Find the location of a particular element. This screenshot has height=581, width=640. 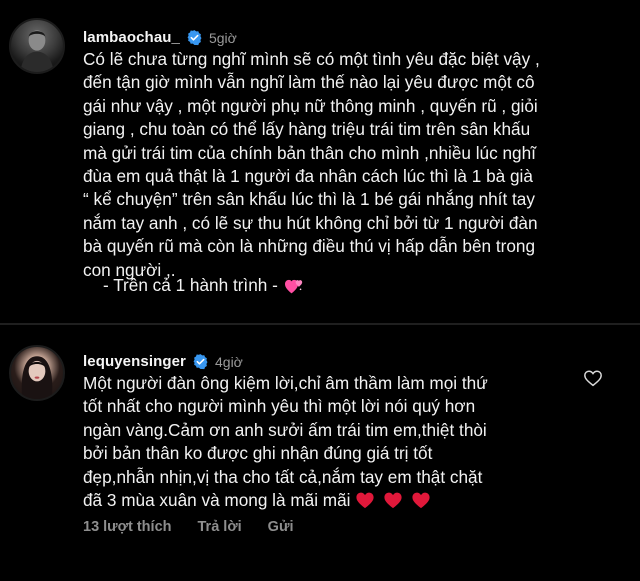

timestamp: 4giờ is located at coordinates (229, 361).